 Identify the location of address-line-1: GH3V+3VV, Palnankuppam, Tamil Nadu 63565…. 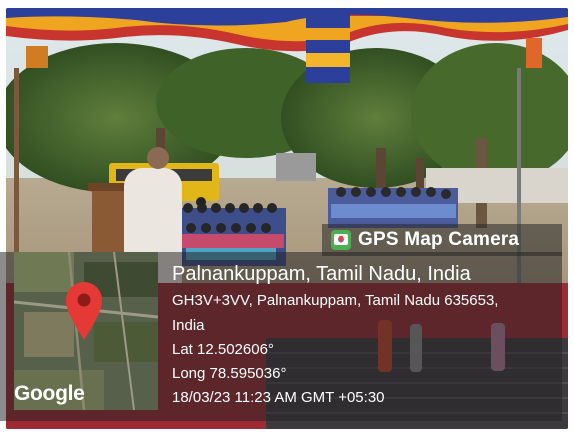
(335, 300).